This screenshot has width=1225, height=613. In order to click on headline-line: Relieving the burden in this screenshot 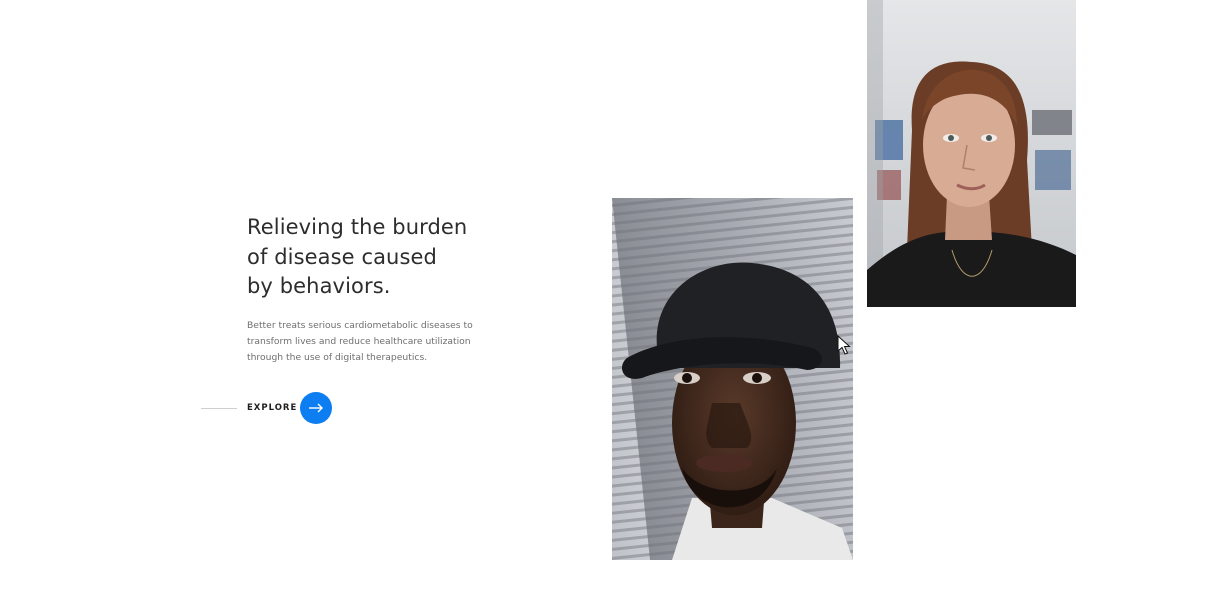, I will do `click(357, 227)`.